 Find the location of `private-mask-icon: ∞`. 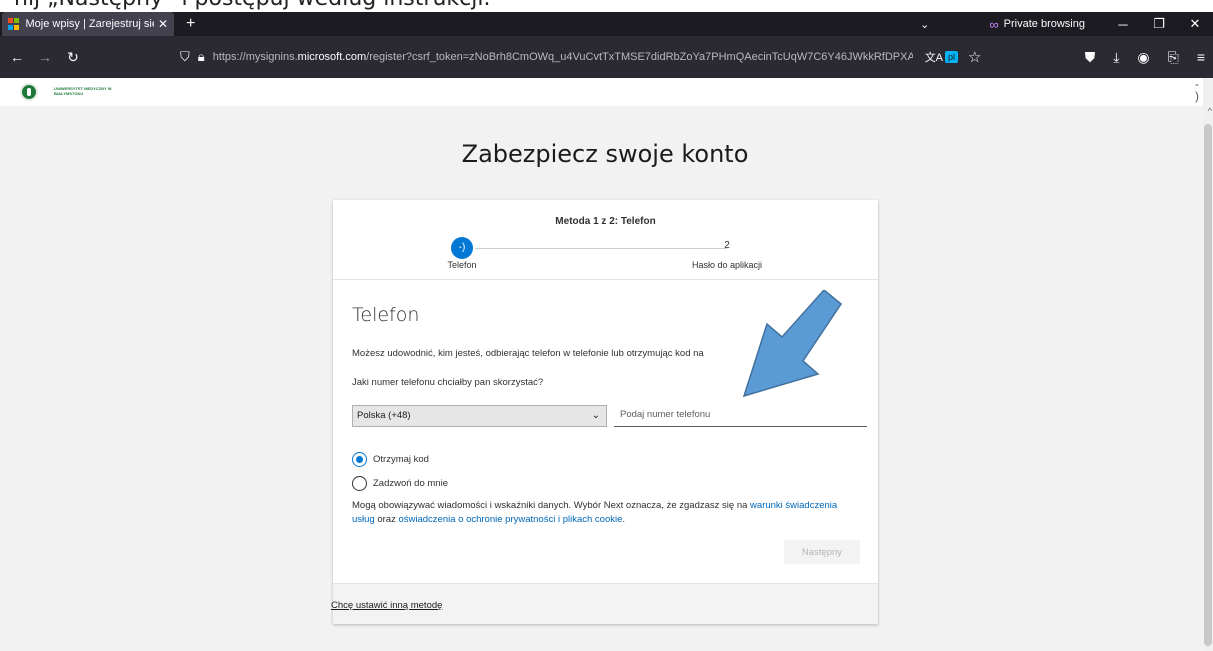

private-mask-icon: ∞ is located at coordinates (994, 24).